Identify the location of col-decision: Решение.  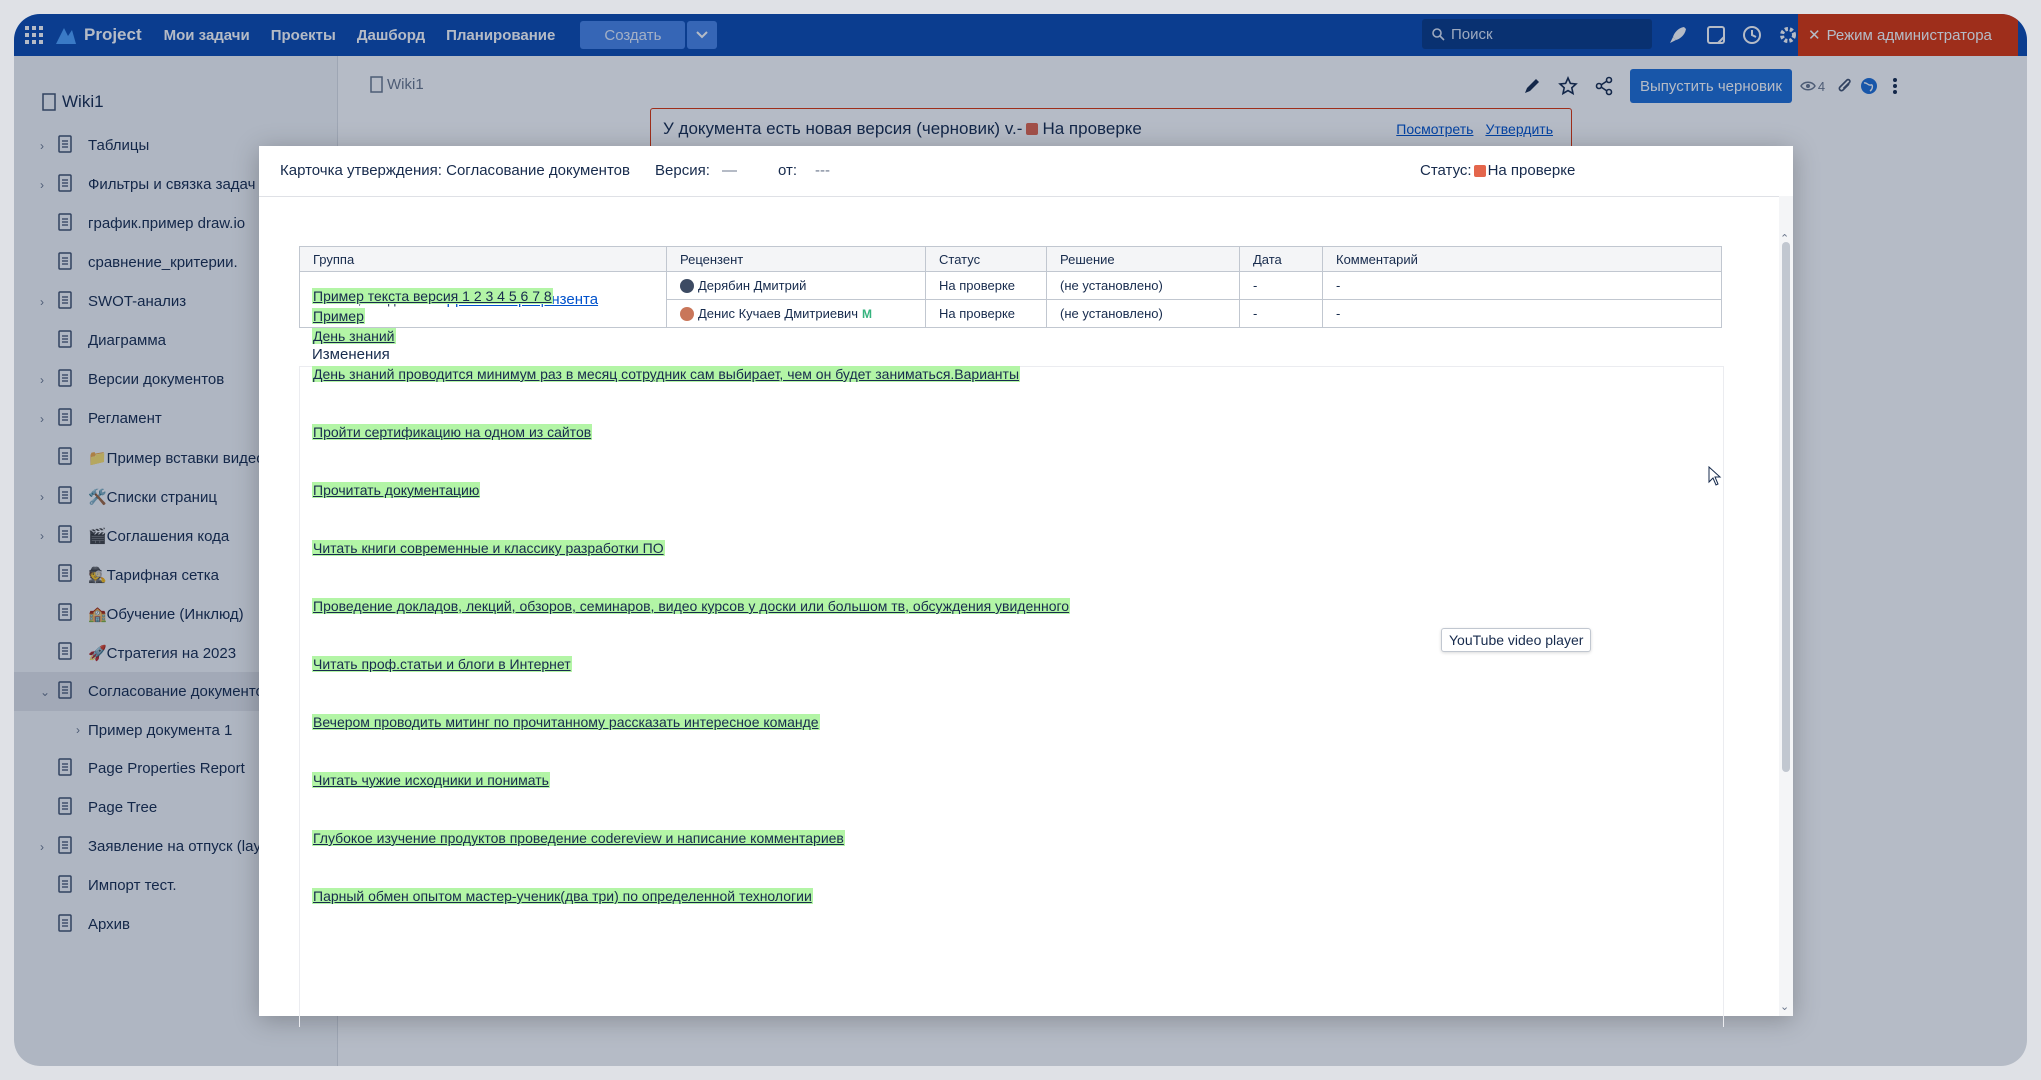
(1143, 259).